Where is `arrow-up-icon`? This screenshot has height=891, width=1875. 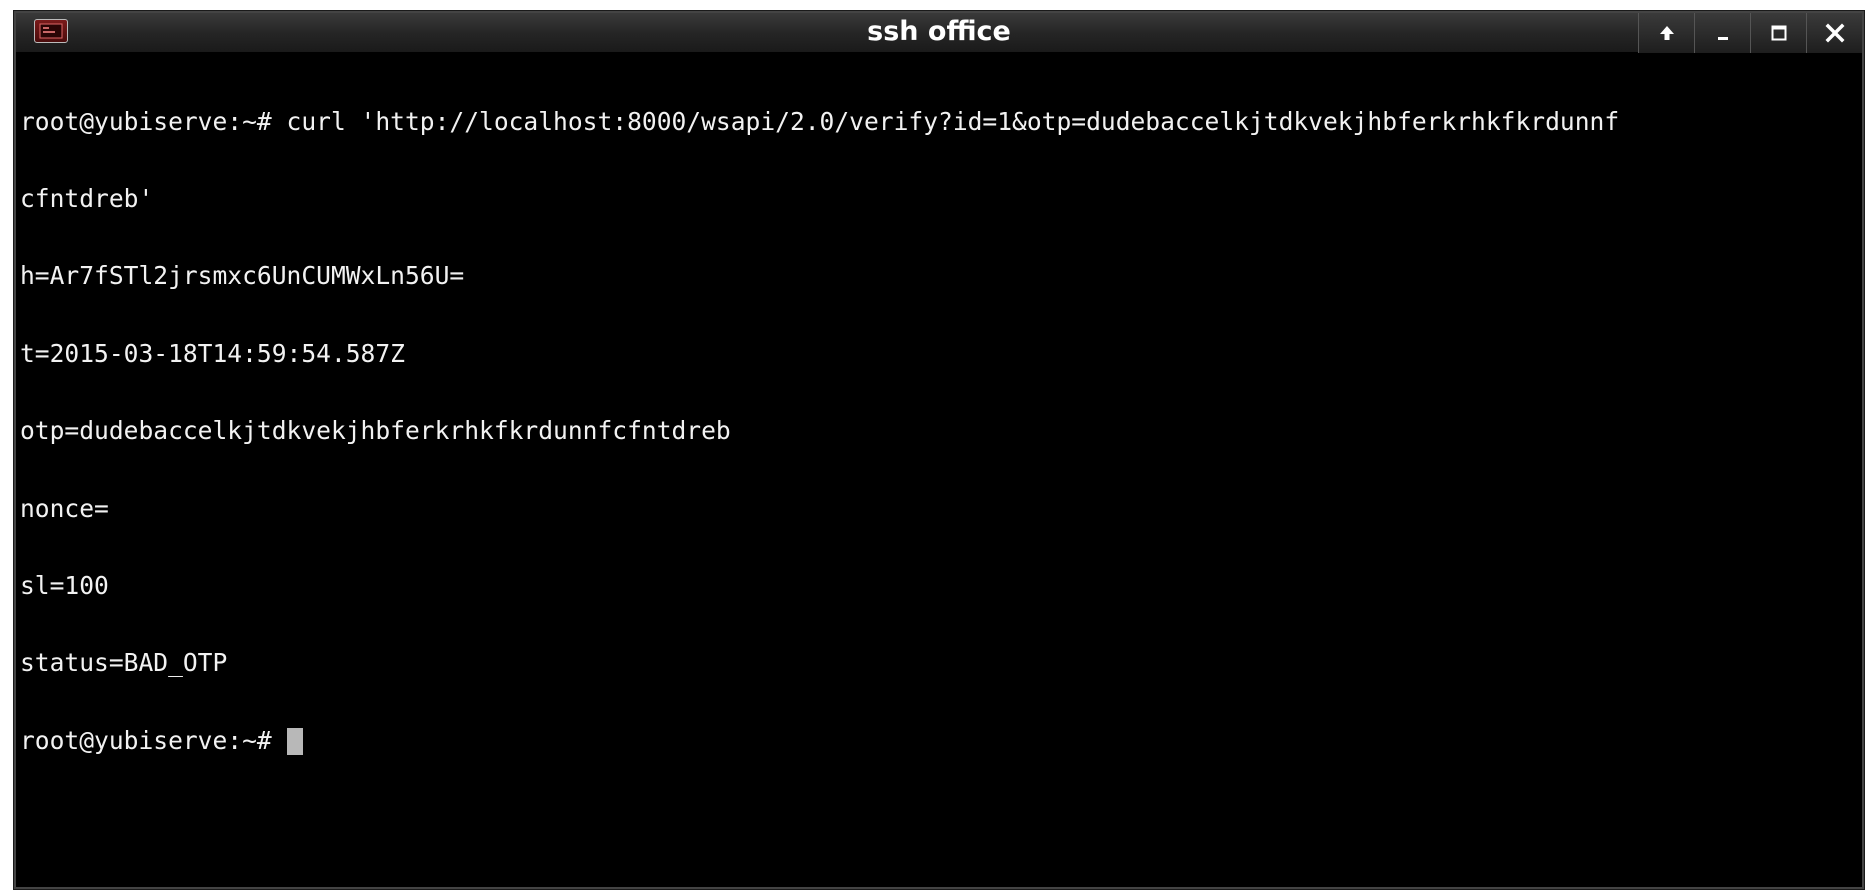 arrow-up-icon is located at coordinates (1666, 33).